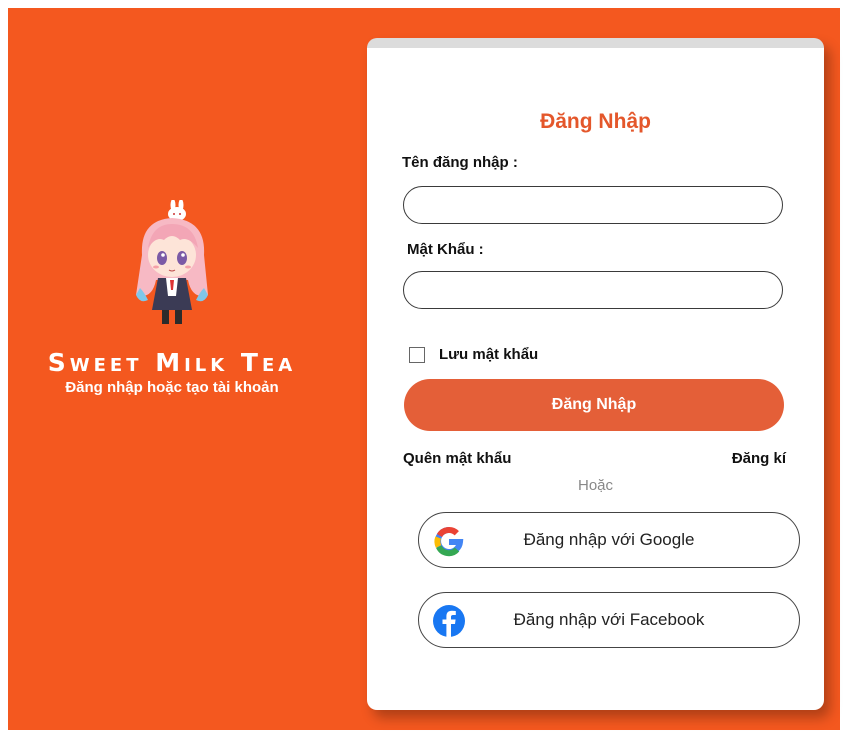 The image size is (848, 736). I want to click on password-input, so click(593, 290).